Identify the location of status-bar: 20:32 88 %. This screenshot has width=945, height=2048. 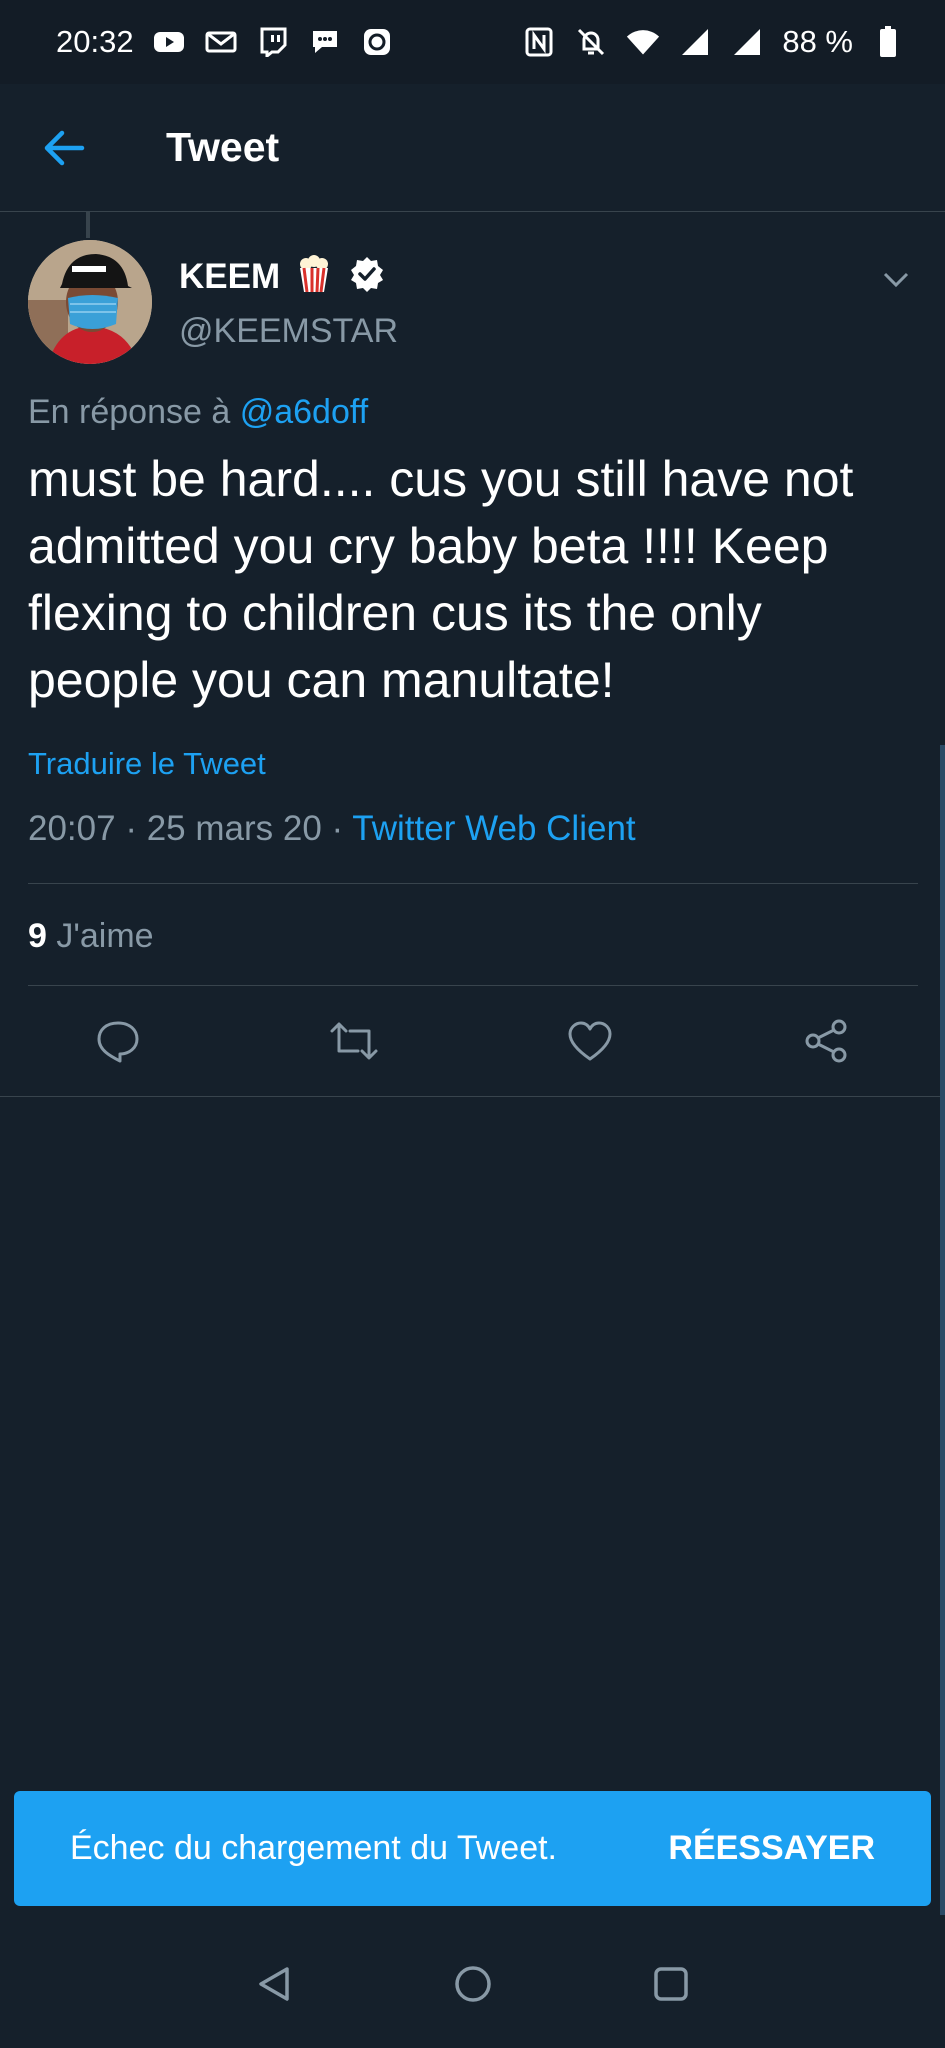
(472, 42).